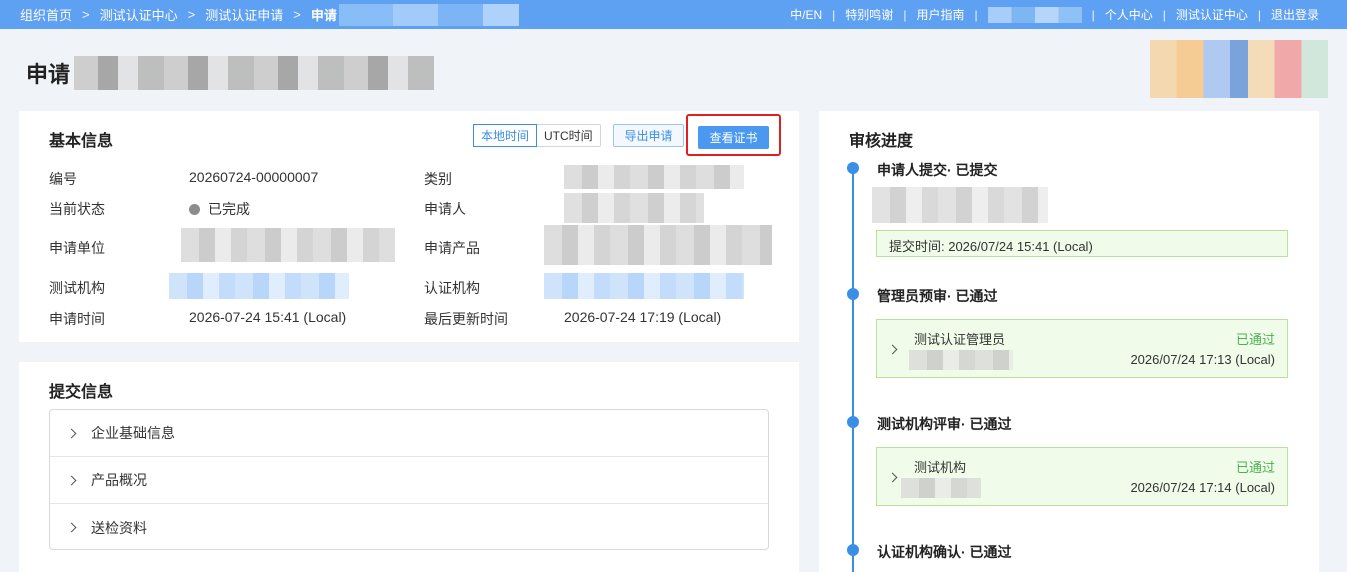 The image size is (1347, 572). What do you see at coordinates (466, 319) in the screenshot?
I see `updated-label: 最后更新时间` at bounding box center [466, 319].